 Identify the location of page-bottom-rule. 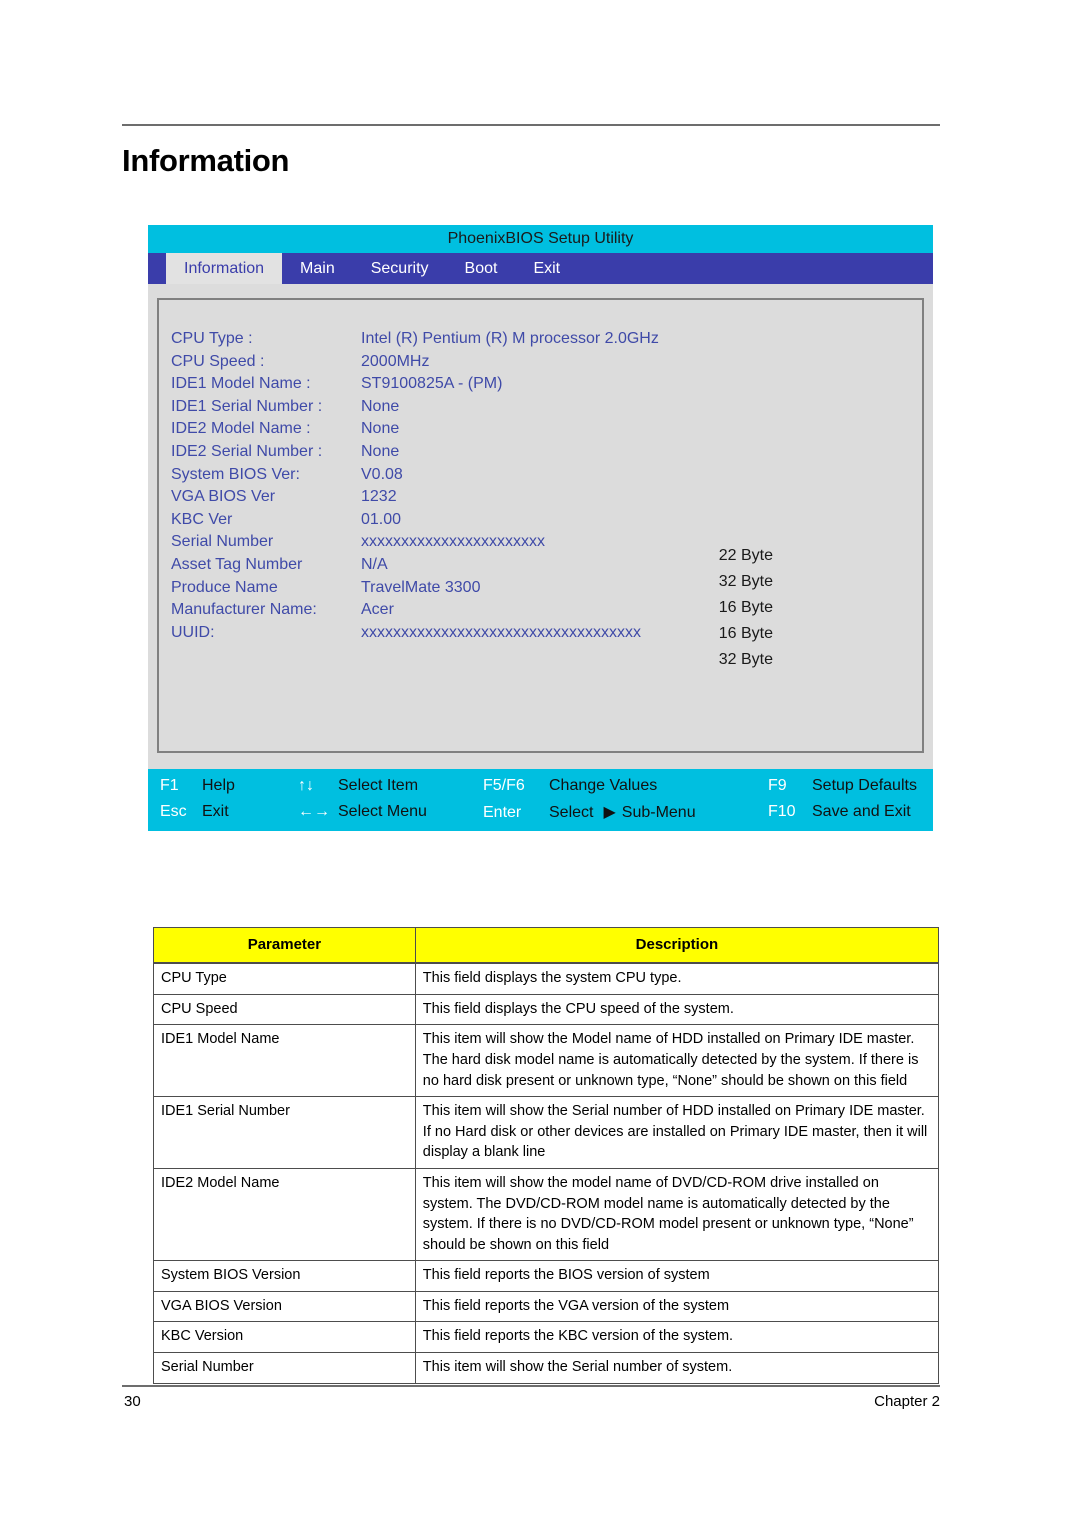
(531, 1386).